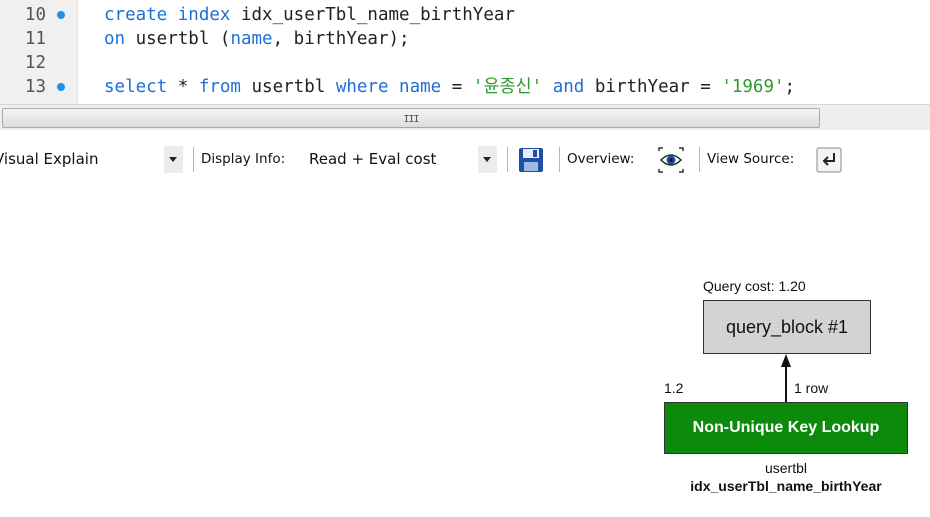 This screenshot has height=517, width=930. I want to click on sql-keyword: and, so click(568, 87).